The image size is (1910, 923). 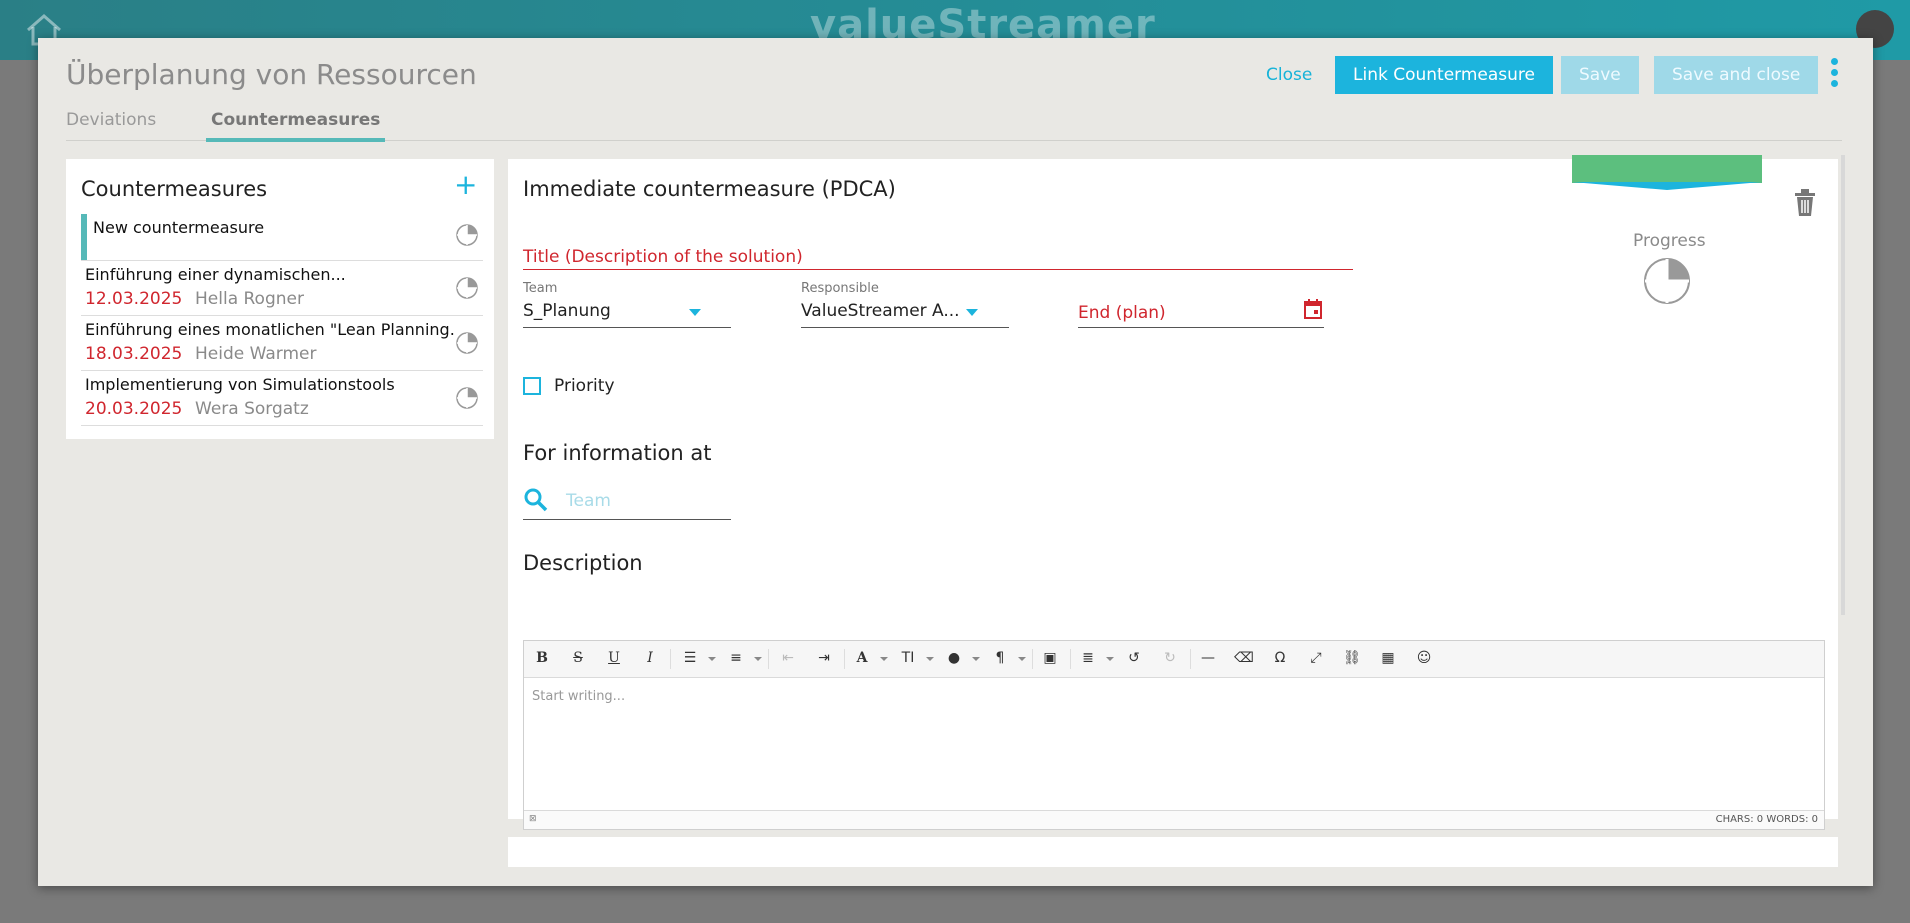 What do you see at coordinates (1388, 658) in the screenshot?
I see `table-icon: ▦` at bounding box center [1388, 658].